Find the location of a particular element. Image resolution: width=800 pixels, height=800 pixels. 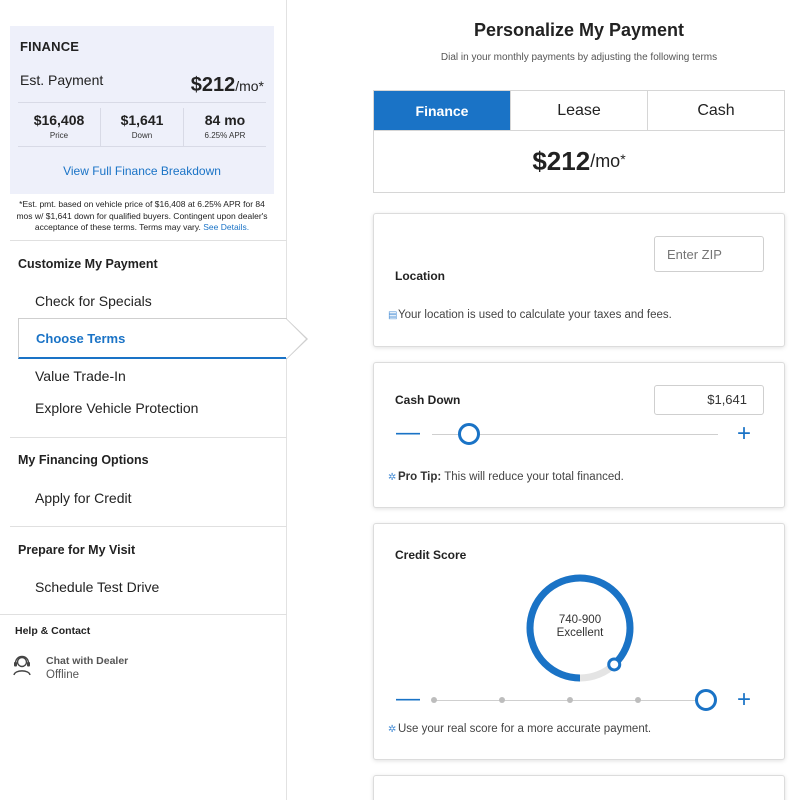

payment-amount: $212 is located at coordinates (561, 161).